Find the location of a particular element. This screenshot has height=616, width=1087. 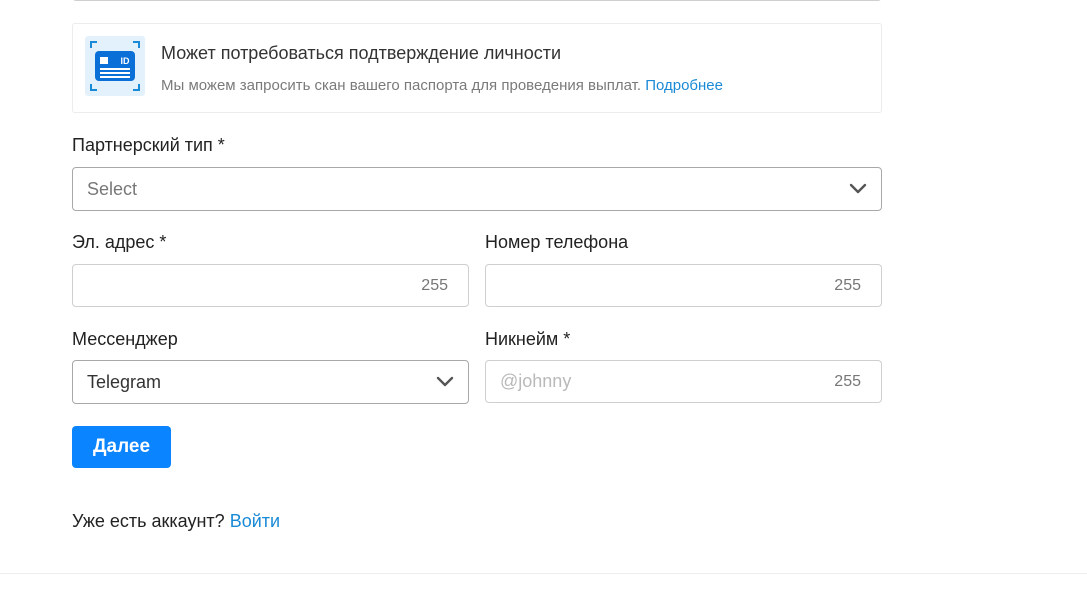

next-button: Далее is located at coordinates (121, 447).